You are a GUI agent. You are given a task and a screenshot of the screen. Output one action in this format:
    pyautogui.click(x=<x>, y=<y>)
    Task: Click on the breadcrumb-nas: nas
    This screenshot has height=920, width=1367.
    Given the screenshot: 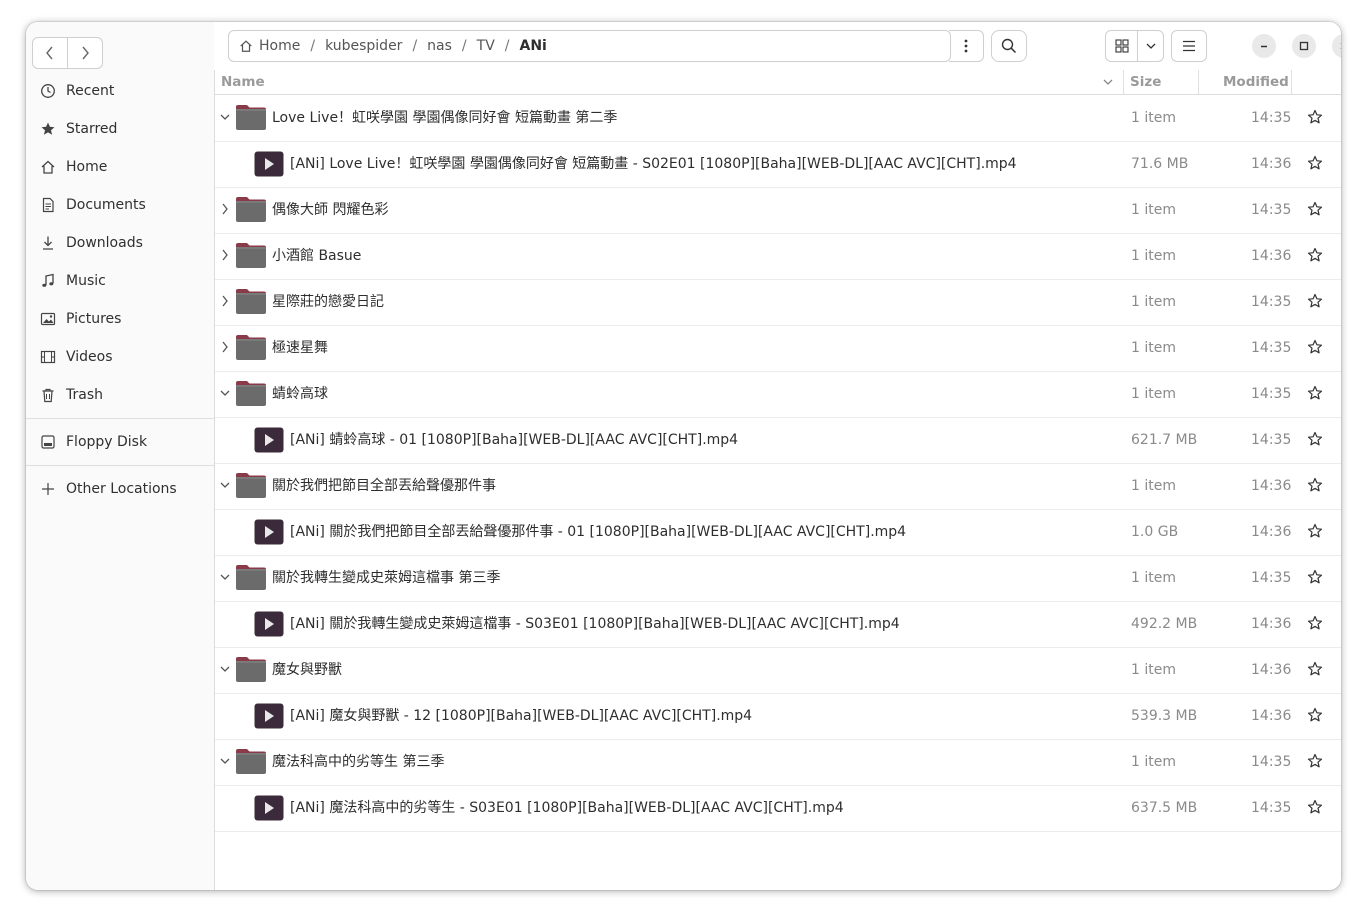 What is the action you would take?
    pyautogui.click(x=439, y=46)
    